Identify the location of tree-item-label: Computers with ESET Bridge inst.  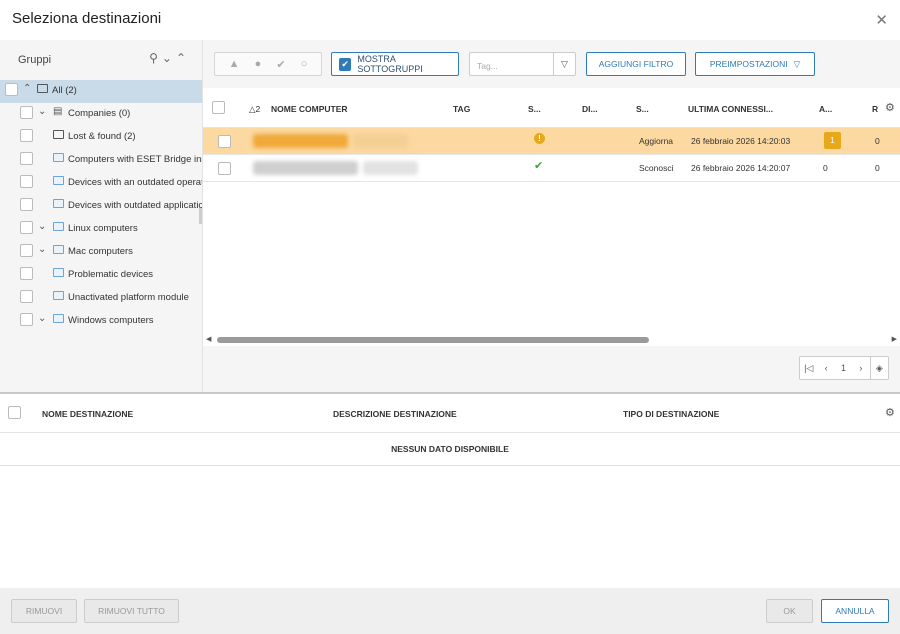
(135, 159).